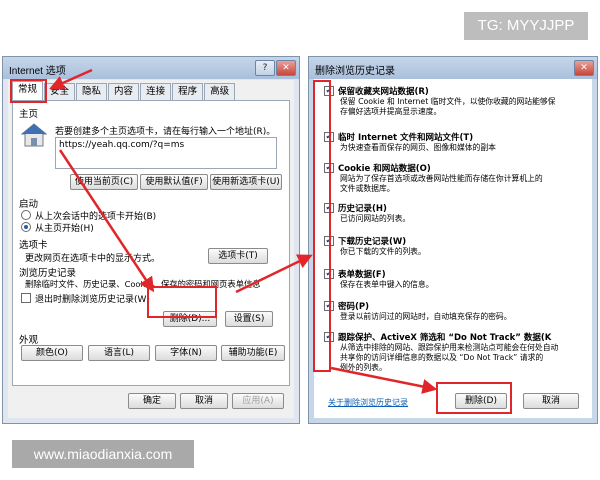 The height and width of the screenshot is (480, 600). Describe the element at coordinates (71, 79) in the screenshot. I see `arrow-to-general-tab` at that location.